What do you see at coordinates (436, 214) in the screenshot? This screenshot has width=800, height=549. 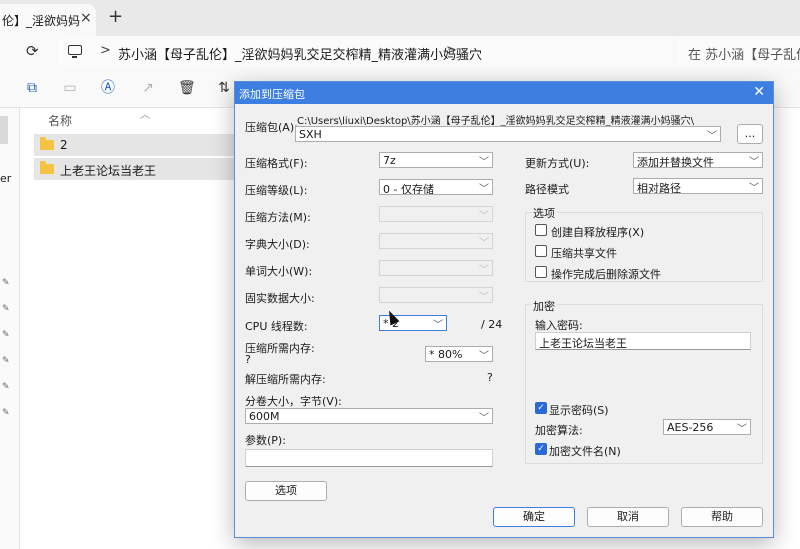 I see `method-select: ﹀` at bounding box center [436, 214].